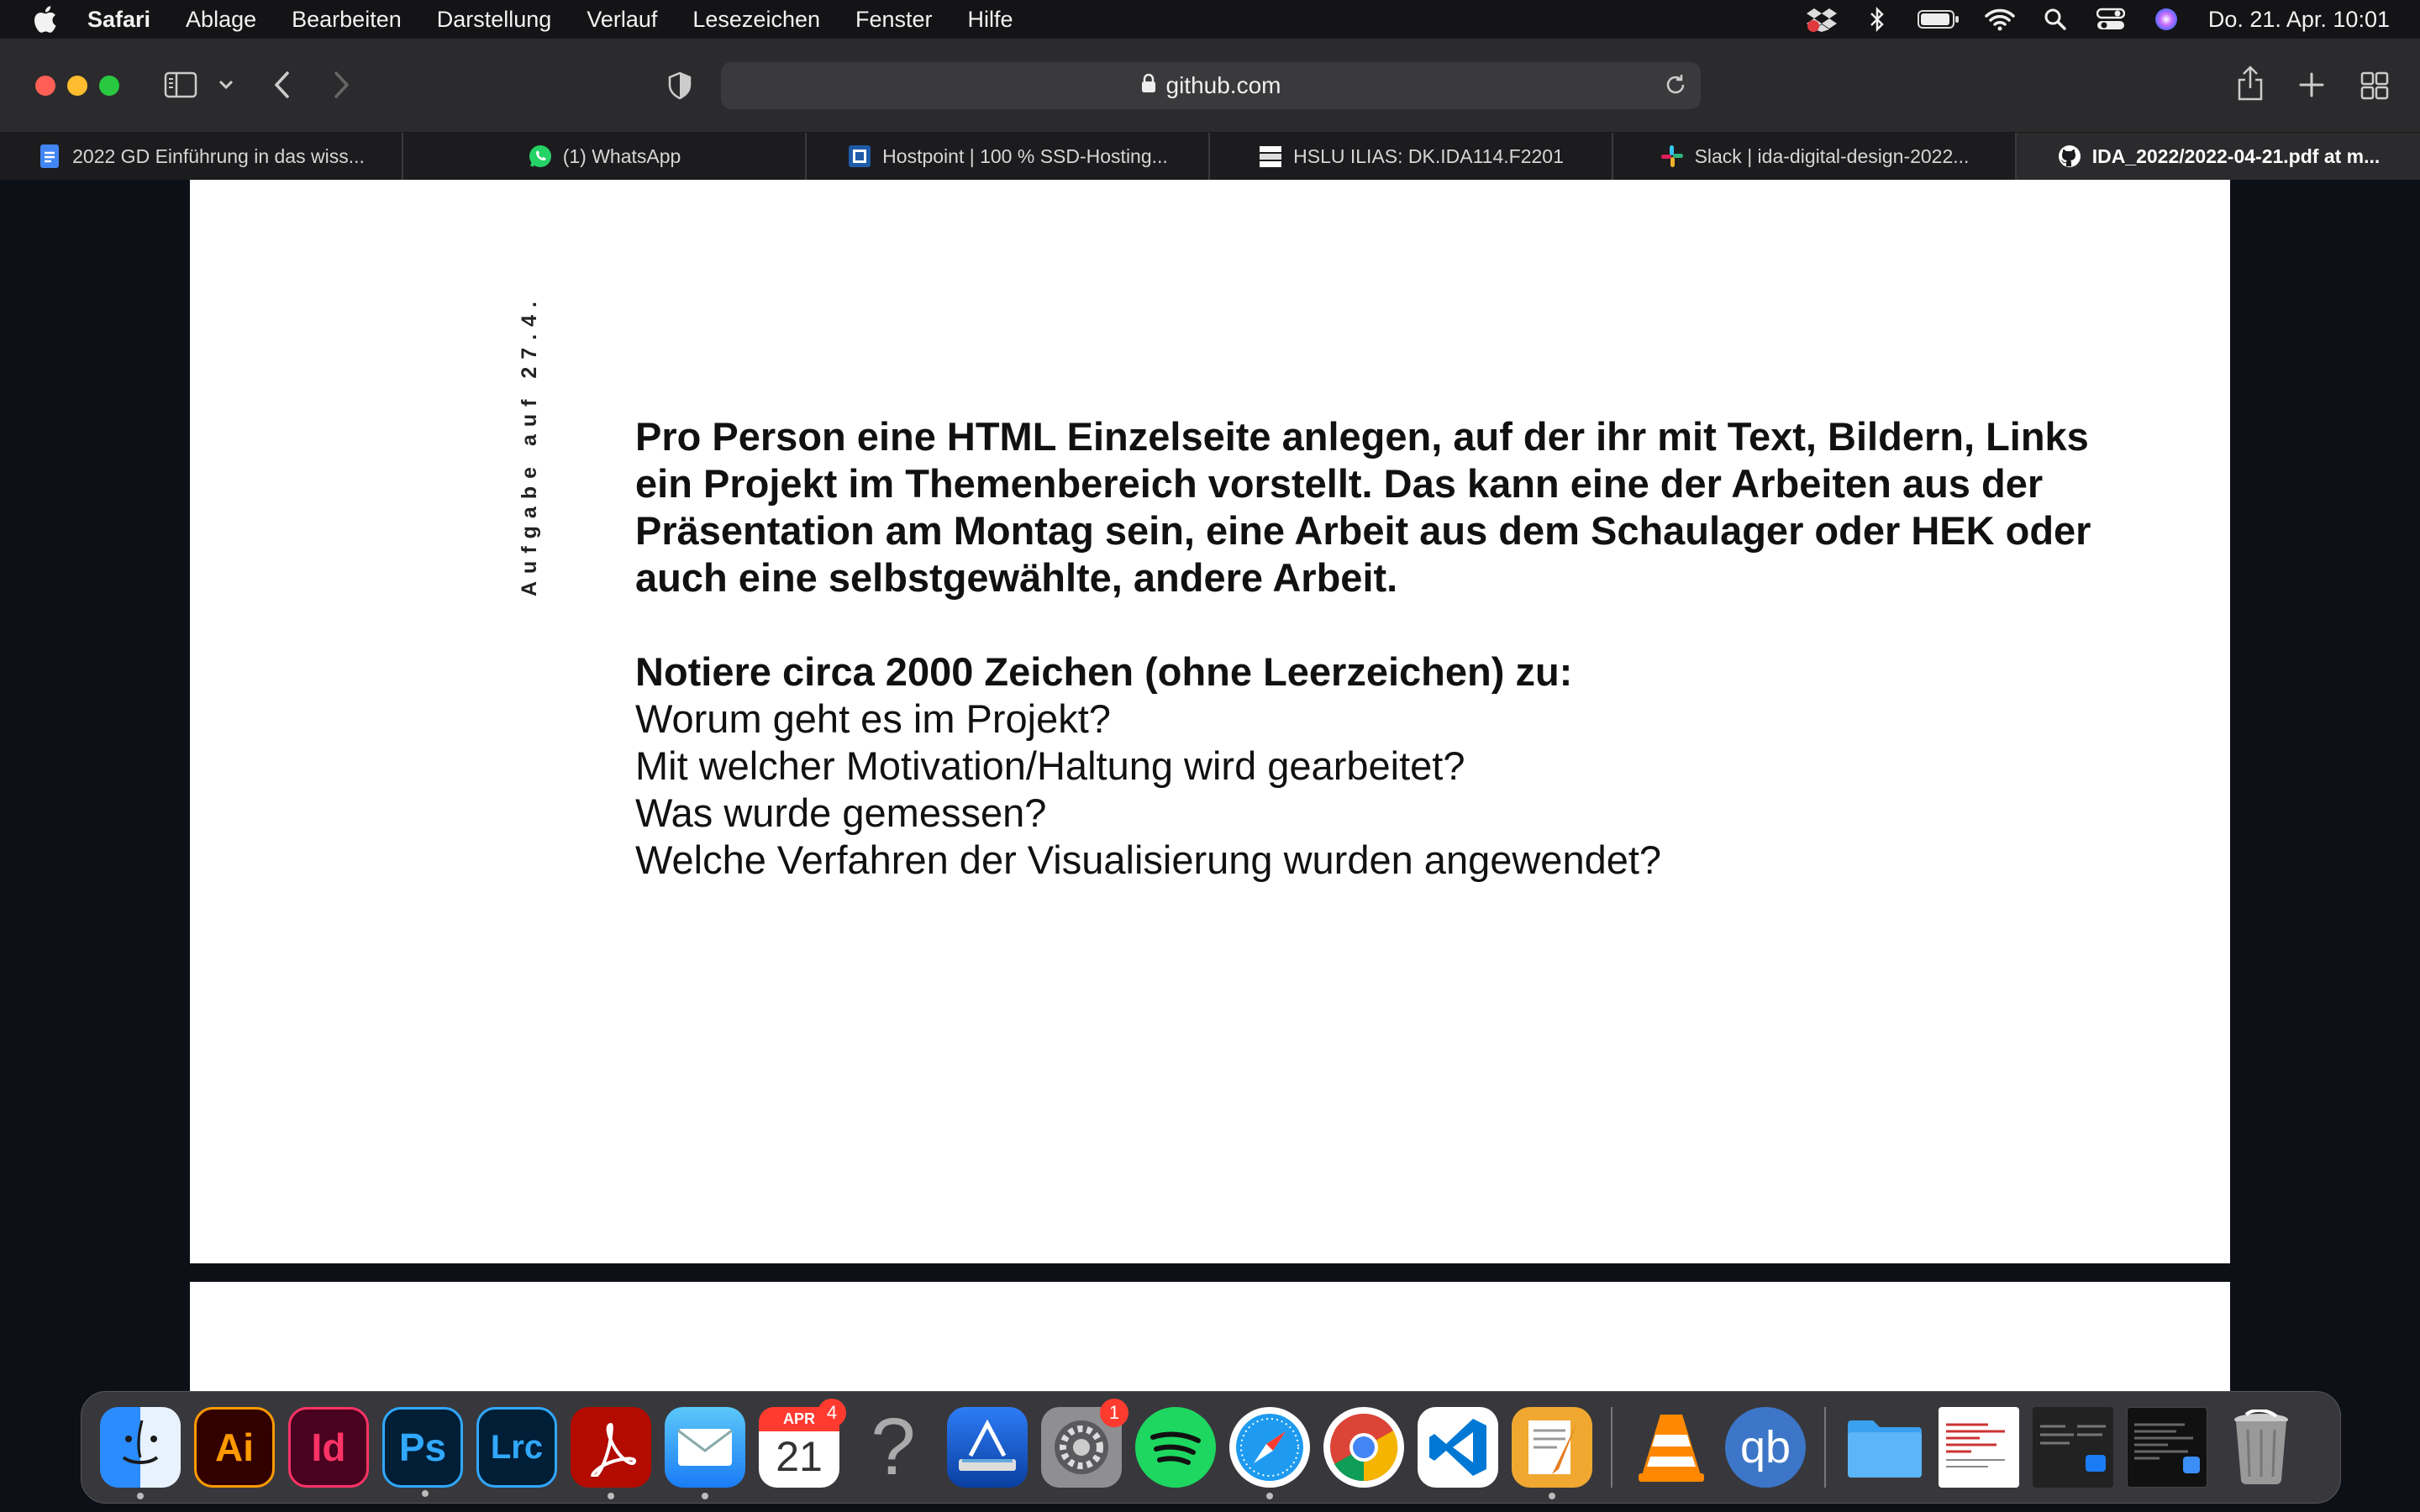  I want to click on tab-label: HSLU ILIAS: DK.IDA114.F2201, so click(1428, 155).